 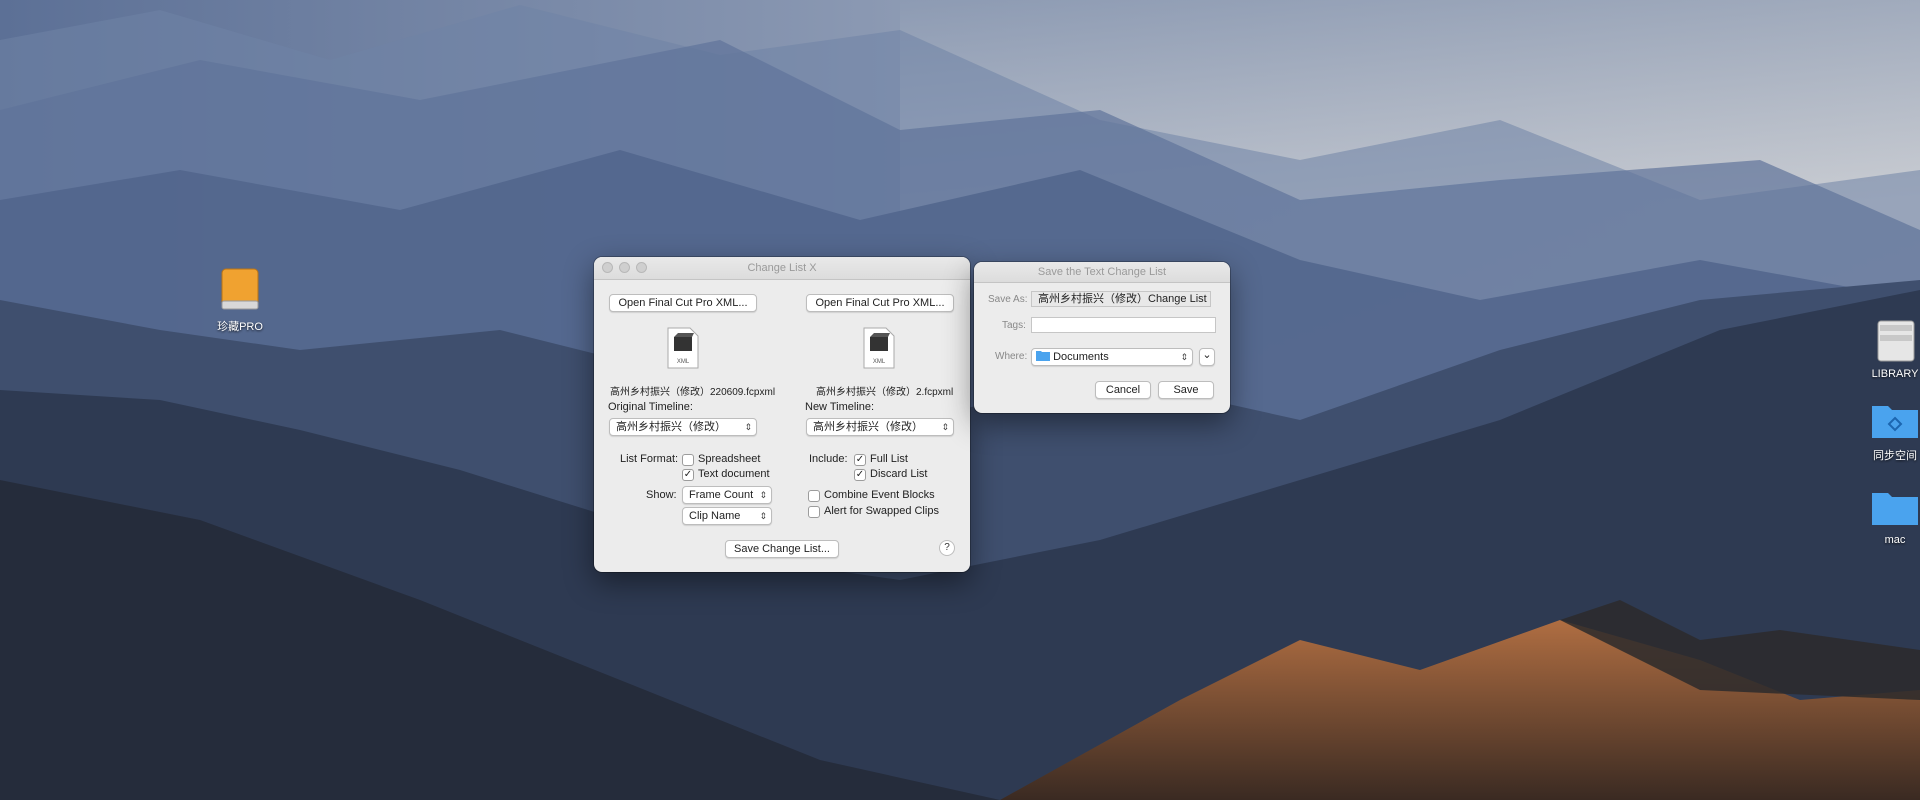 What do you see at coordinates (661, 495) in the screenshot?
I see `show-label: Show:` at bounding box center [661, 495].